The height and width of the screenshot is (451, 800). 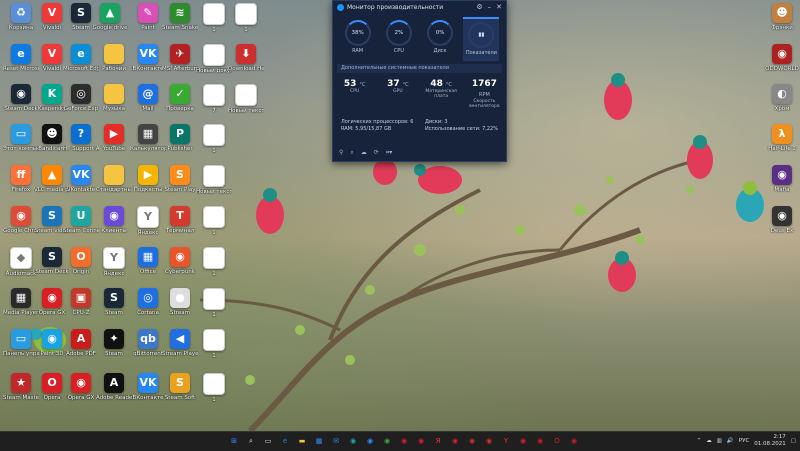 What do you see at coordinates (148, 187) in the screenshot?
I see `desktop-icon: ▶ Подкасты` at bounding box center [148, 187].